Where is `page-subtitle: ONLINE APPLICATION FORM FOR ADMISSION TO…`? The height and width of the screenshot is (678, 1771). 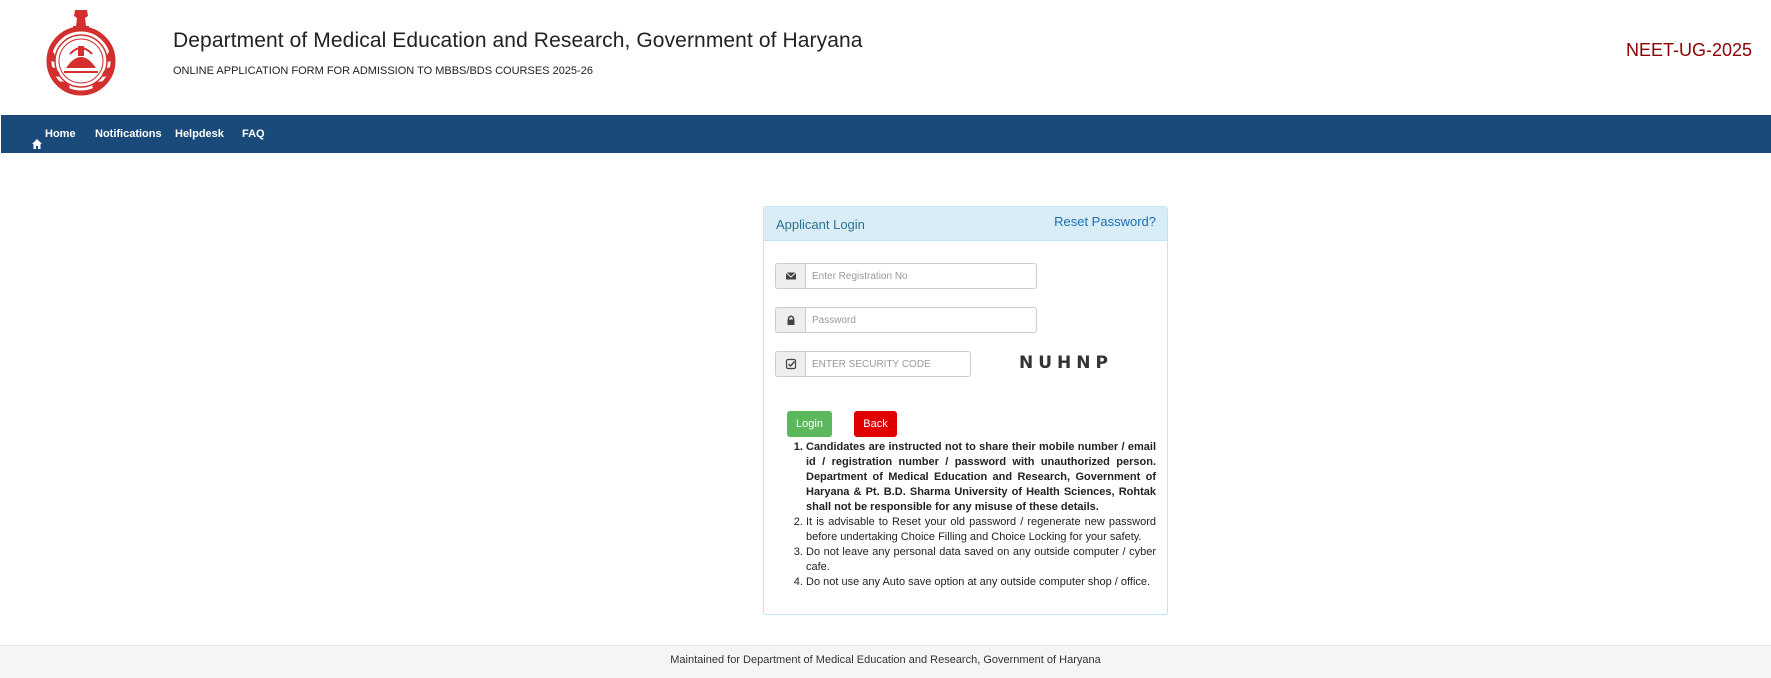
page-subtitle: ONLINE APPLICATION FORM FOR ADMISSION TO… is located at coordinates (383, 71).